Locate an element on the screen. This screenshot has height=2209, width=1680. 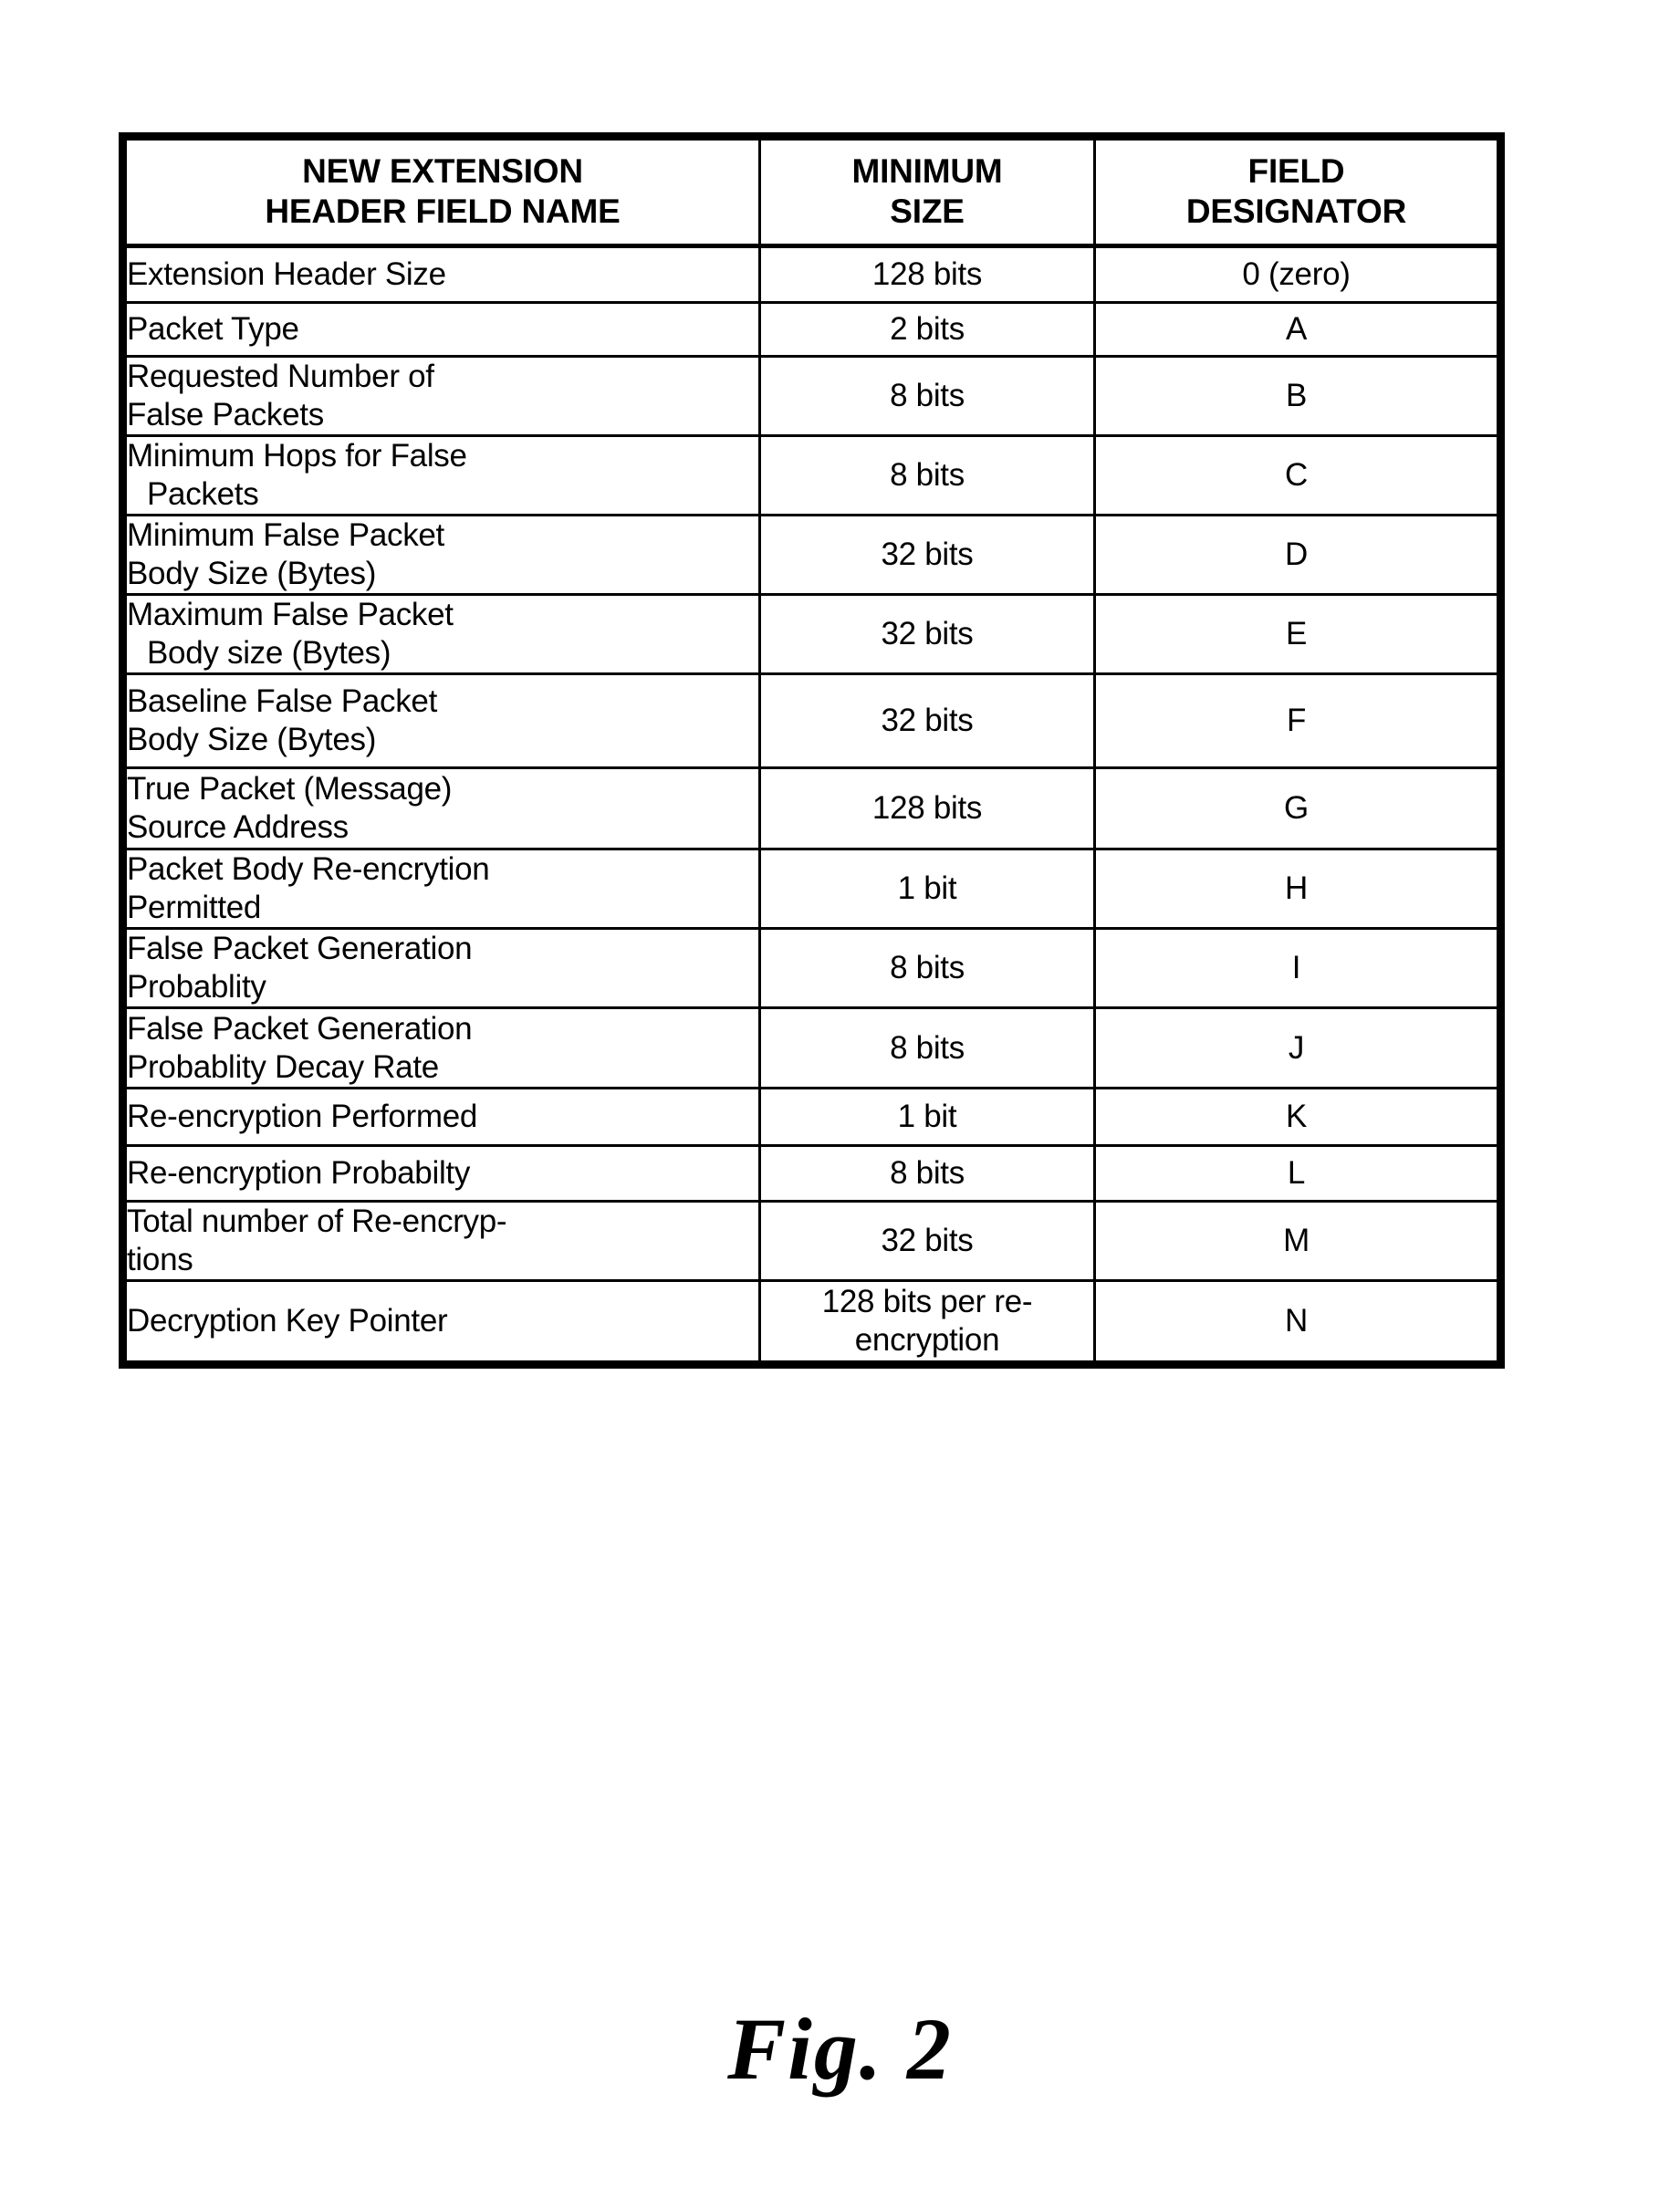
cell-field-name: Re-encryption Performed is located at coordinates (441, 1117).